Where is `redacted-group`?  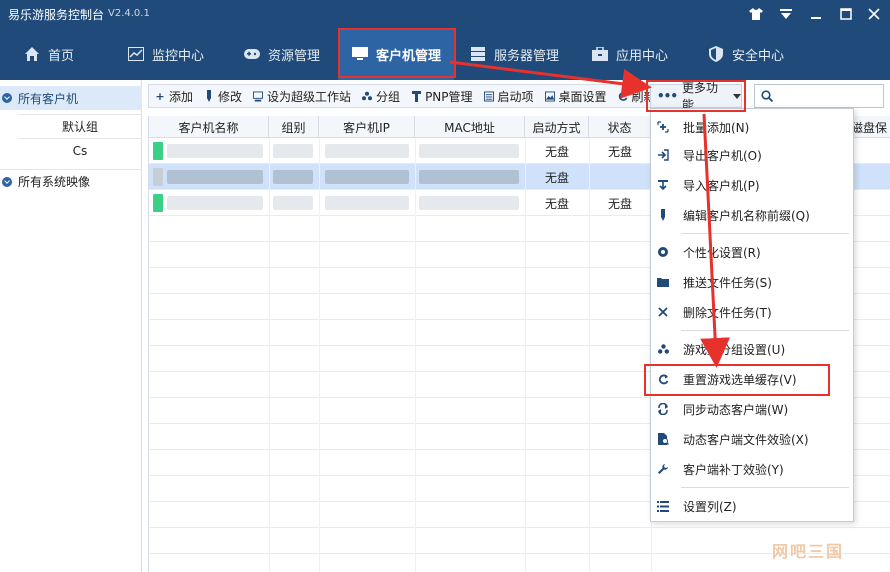
redacted-group is located at coordinates (293, 151).